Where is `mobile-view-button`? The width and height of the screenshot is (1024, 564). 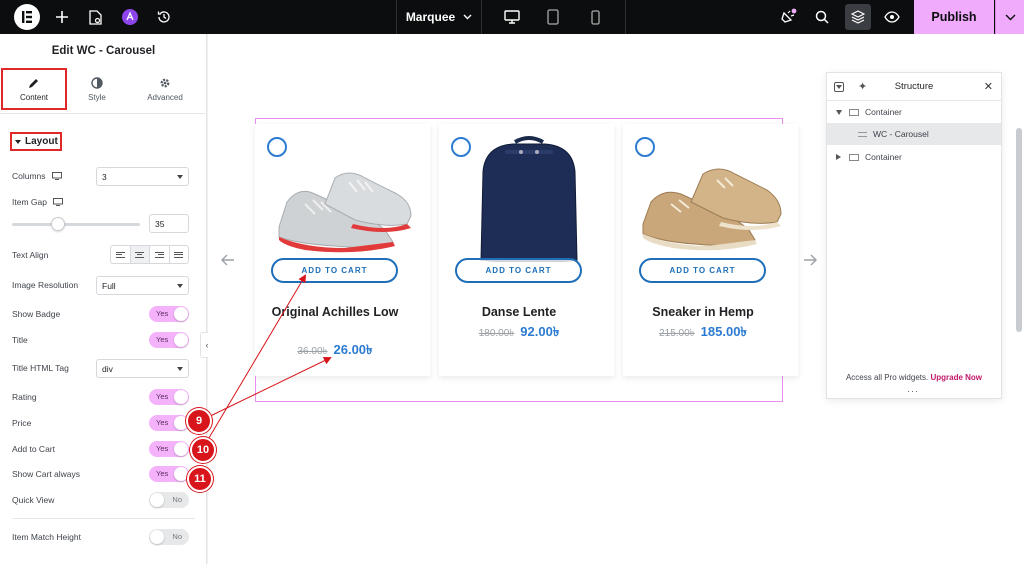
mobile-view-button is located at coordinates (595, 17).